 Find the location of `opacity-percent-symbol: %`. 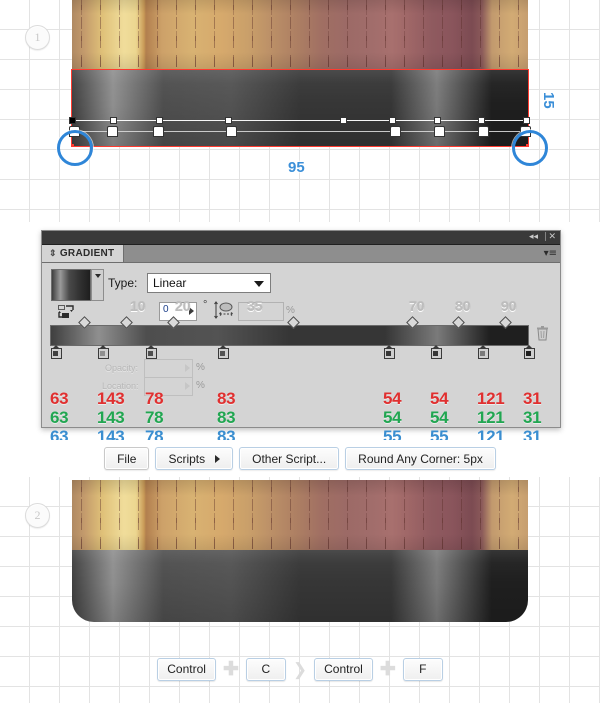

opacity-percent-symbol: % is located at coordinates (200, 367).